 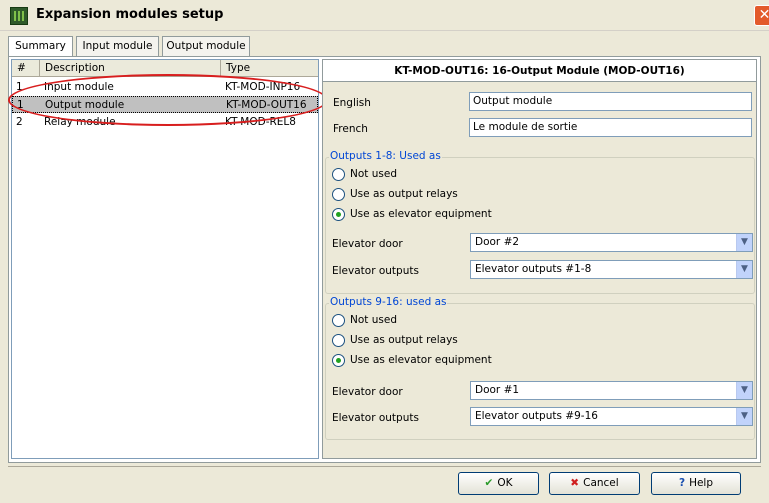 I want to click on help-button: ? Help, so click(x=696, y=483).